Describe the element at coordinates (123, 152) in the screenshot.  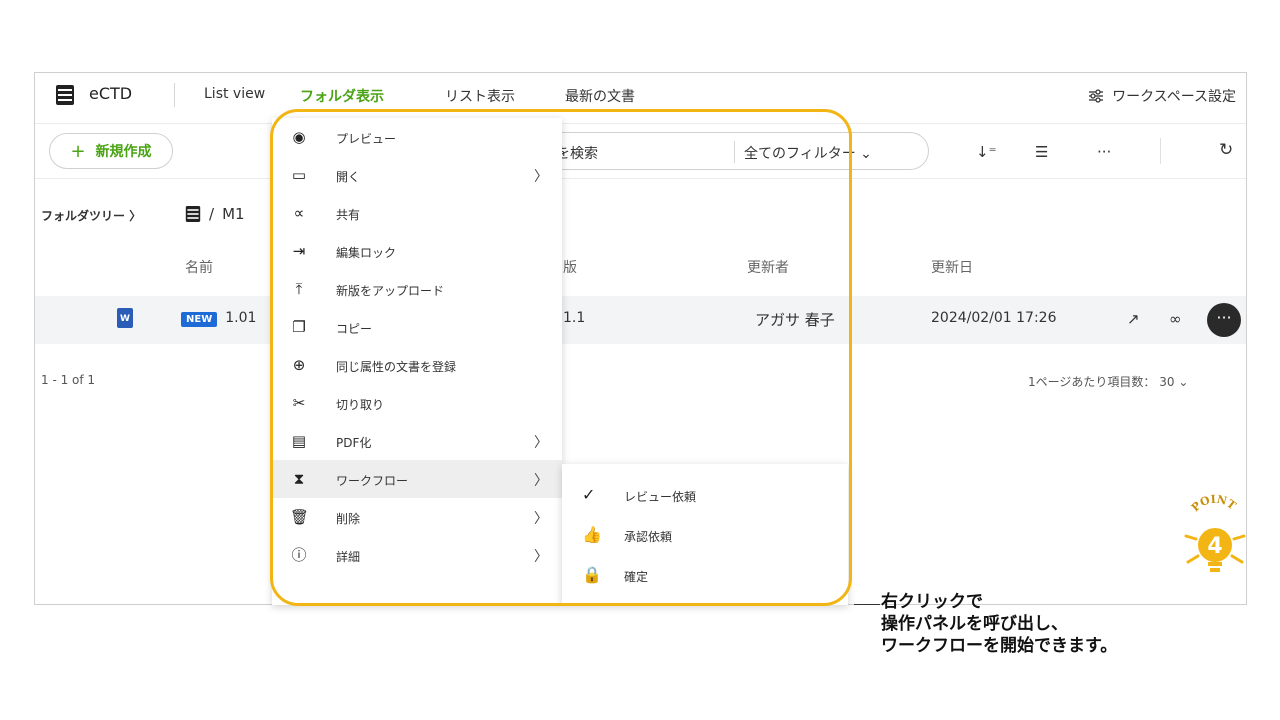
I see `new-create-label: 新規作成` at that location.